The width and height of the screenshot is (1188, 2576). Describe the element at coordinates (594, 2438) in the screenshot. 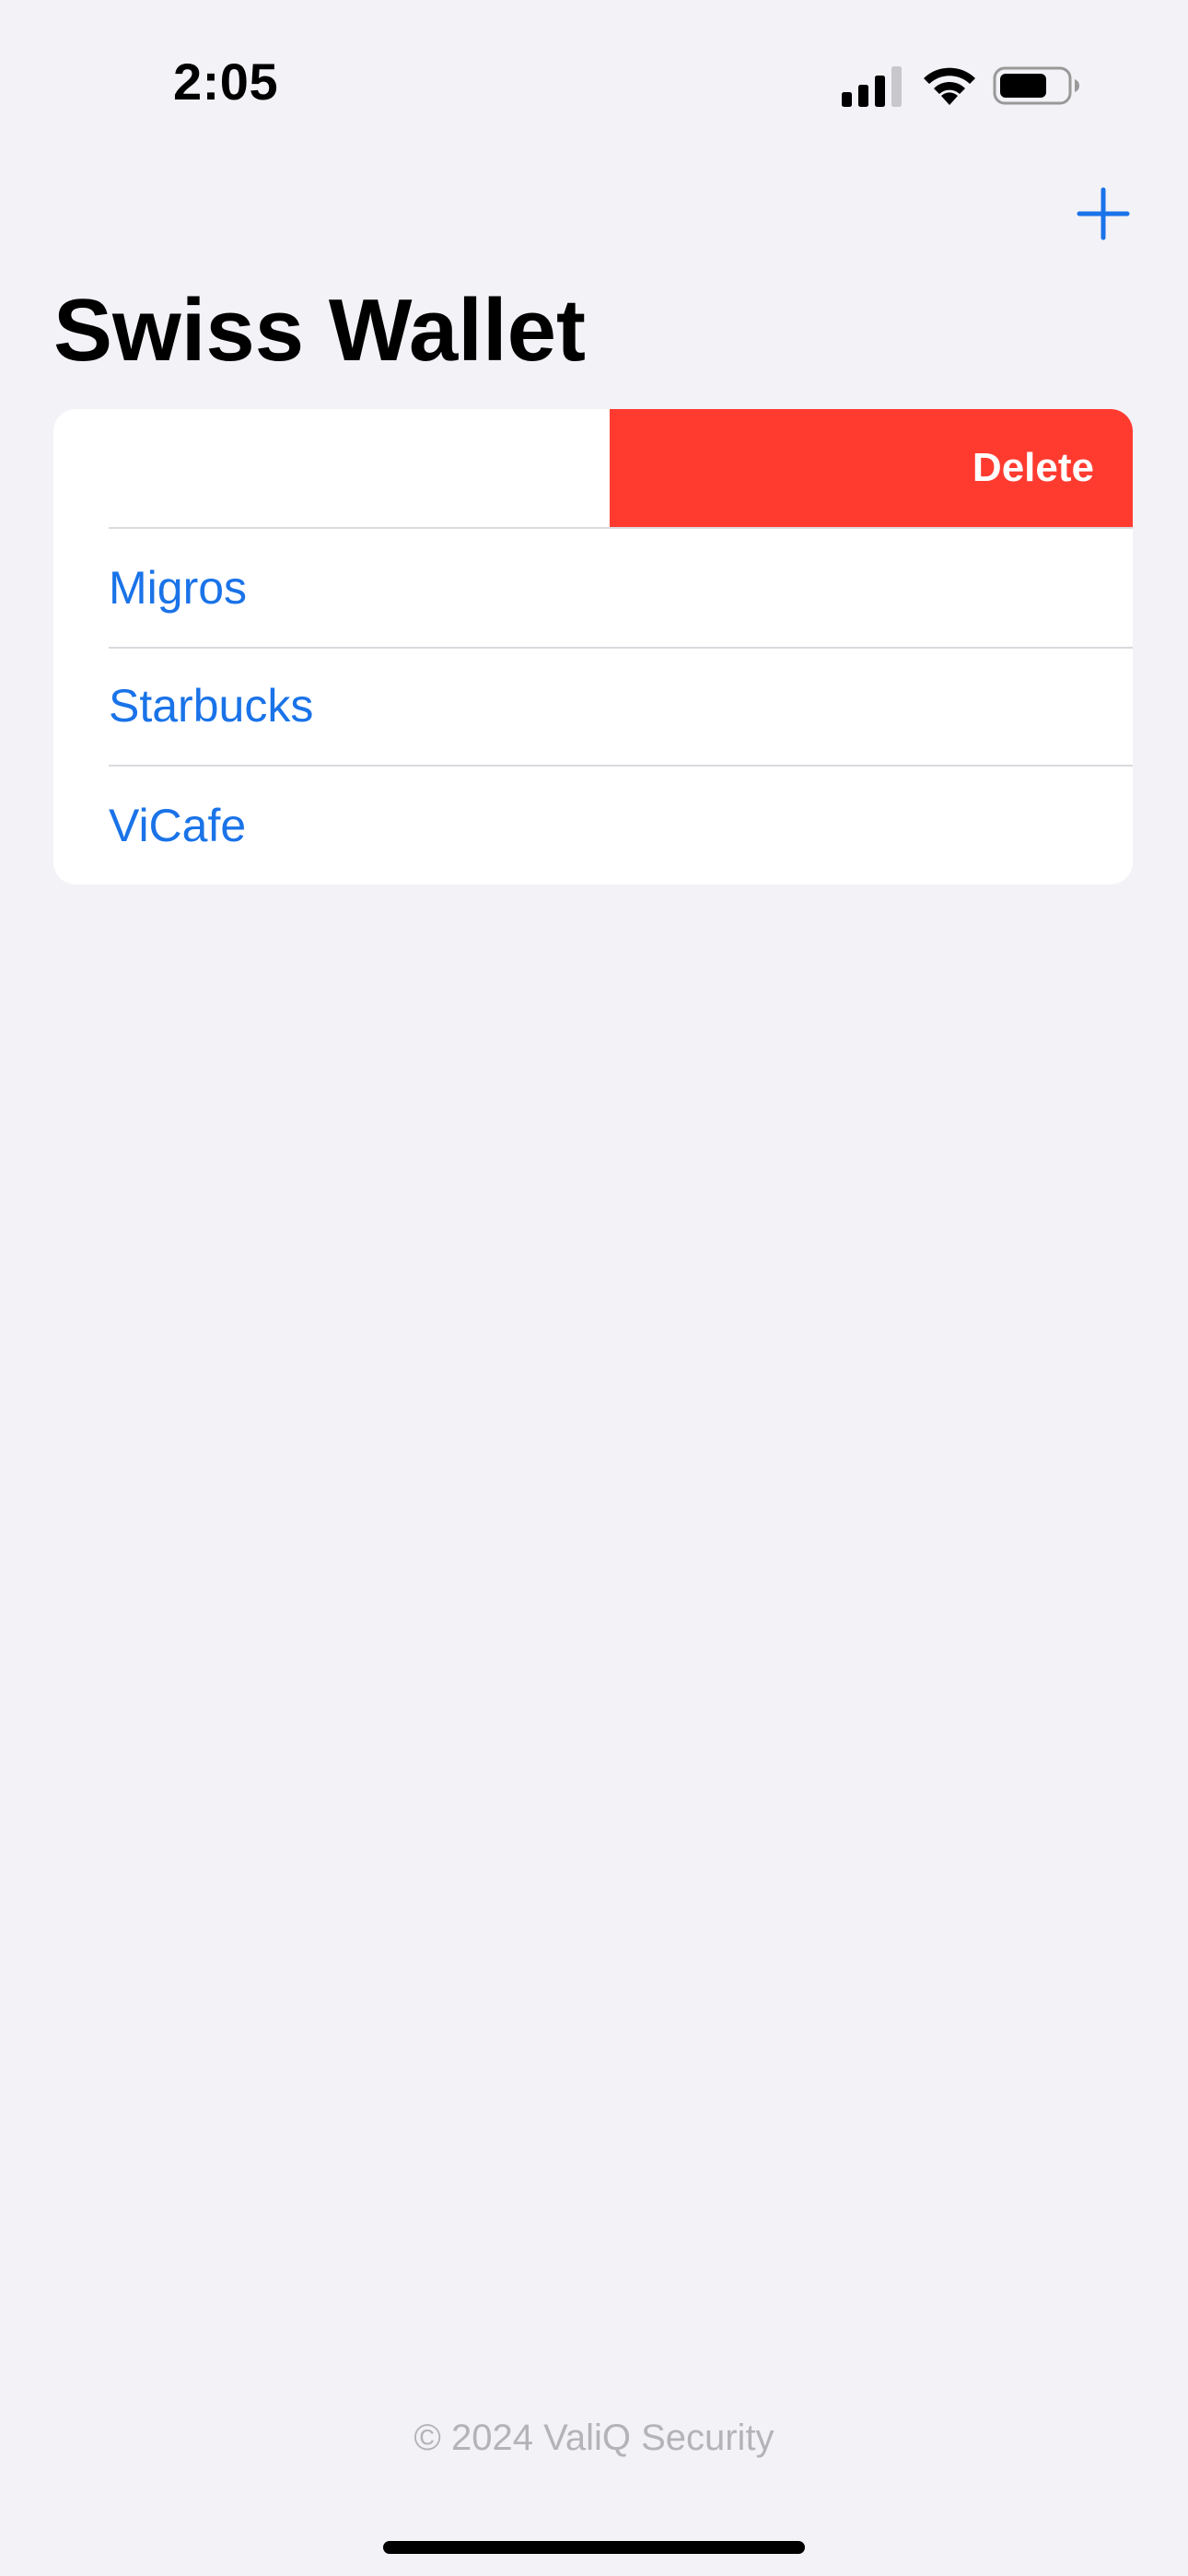

I see `footer-copyright: © 2024 ValiQ Security` at that location.